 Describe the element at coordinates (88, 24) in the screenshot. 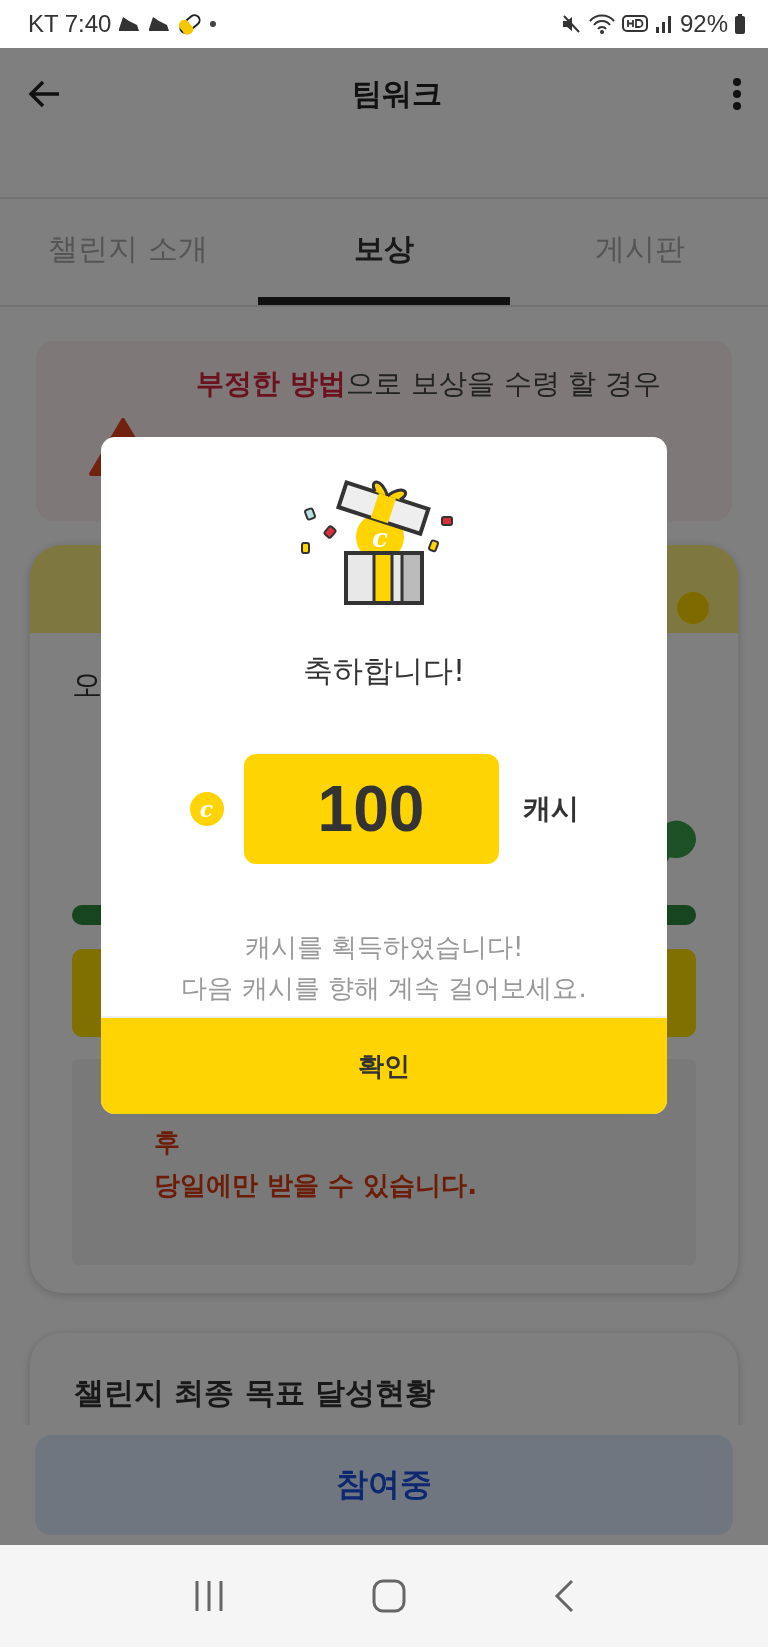

I see `clock: 7:40` at that location.